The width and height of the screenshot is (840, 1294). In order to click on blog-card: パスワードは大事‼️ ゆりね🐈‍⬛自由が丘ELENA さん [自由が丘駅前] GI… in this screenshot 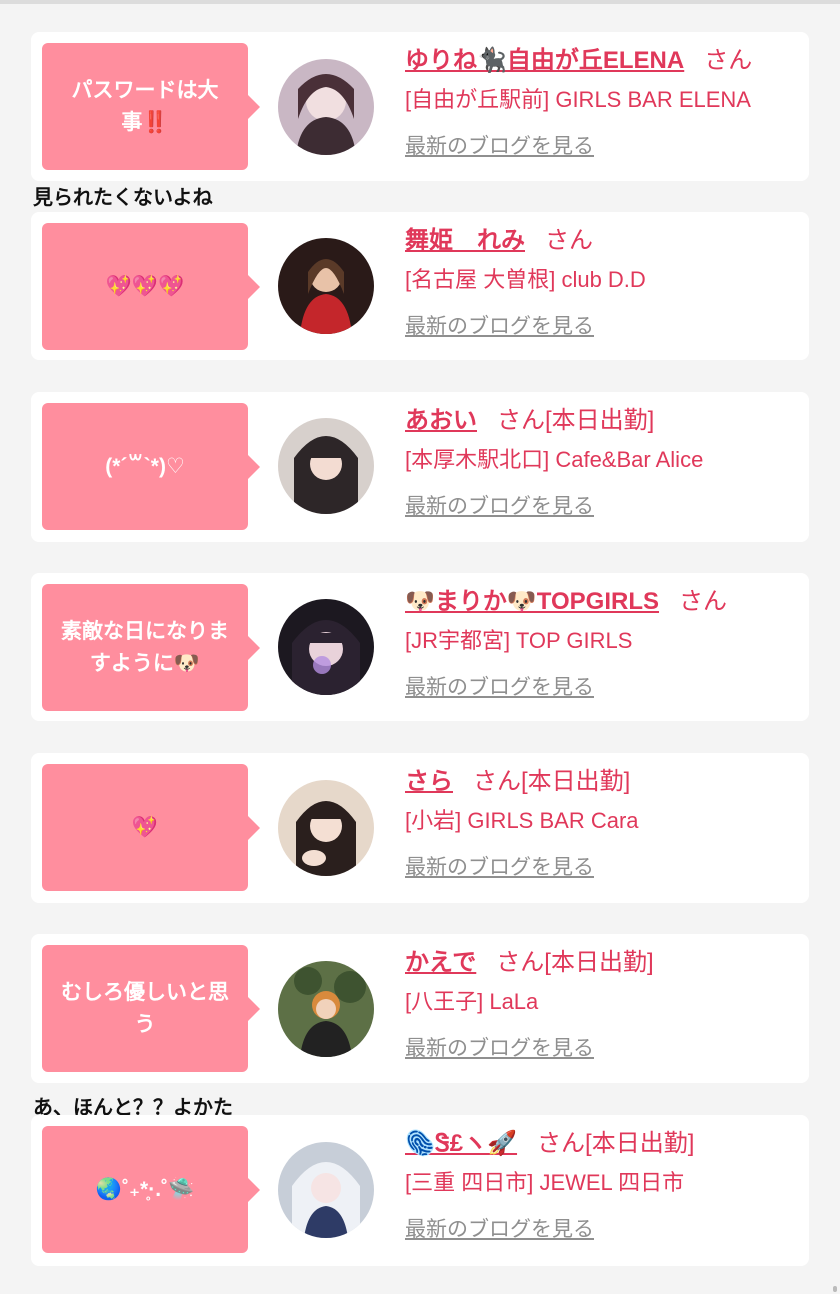, I will do `click(420, 106)`.